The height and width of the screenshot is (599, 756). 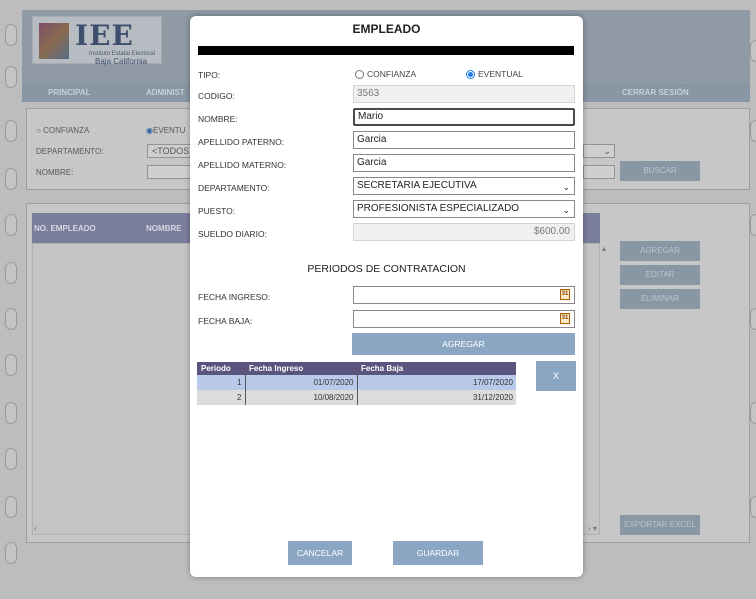 I want to click on cell-fecha-ingreso: 01/07/2020, so click(x=301, y=382).